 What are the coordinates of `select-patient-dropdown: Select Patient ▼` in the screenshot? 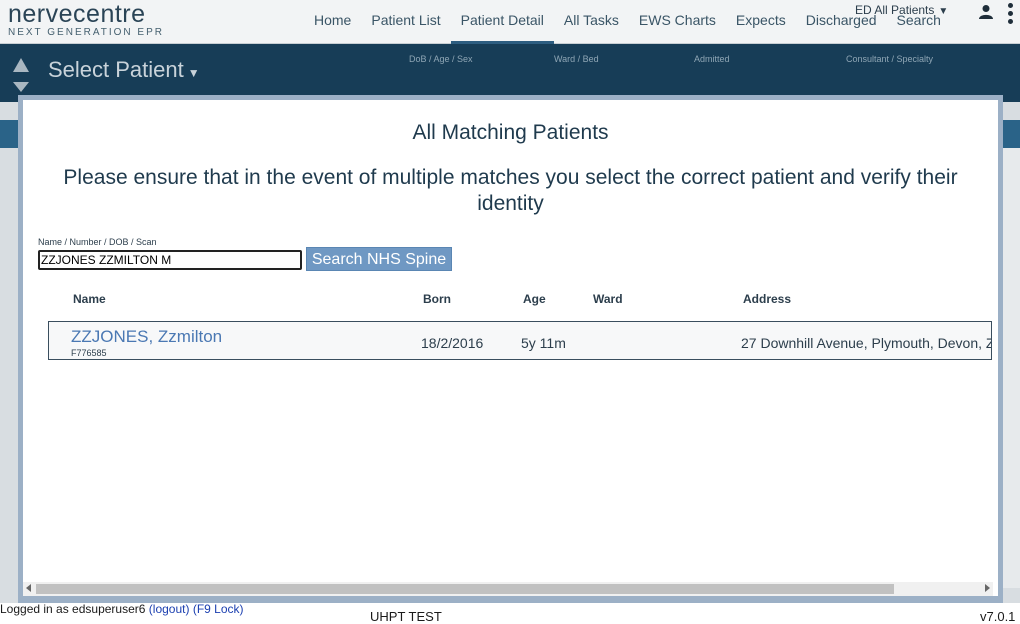 It's located at (124, 70).